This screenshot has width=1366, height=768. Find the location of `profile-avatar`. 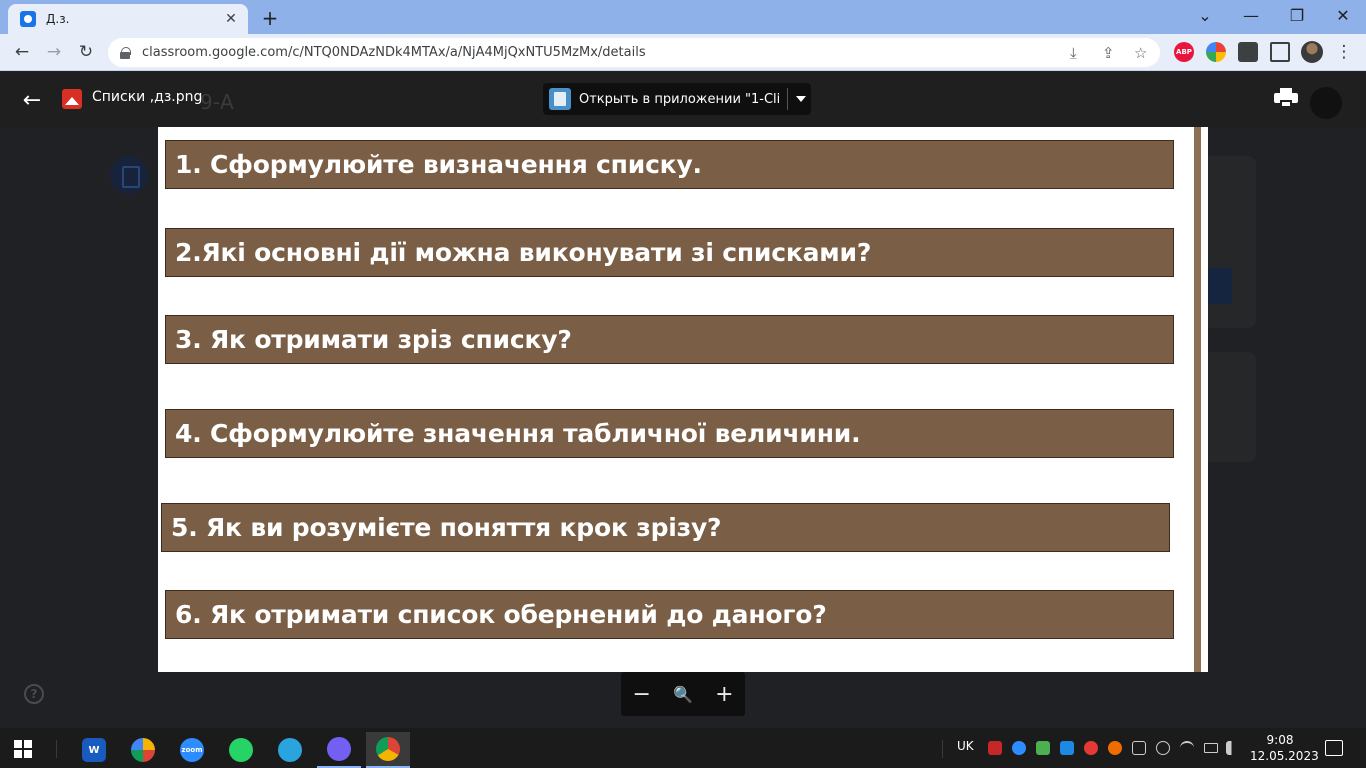

profile-avatar is located at coordinates (1312, 52).